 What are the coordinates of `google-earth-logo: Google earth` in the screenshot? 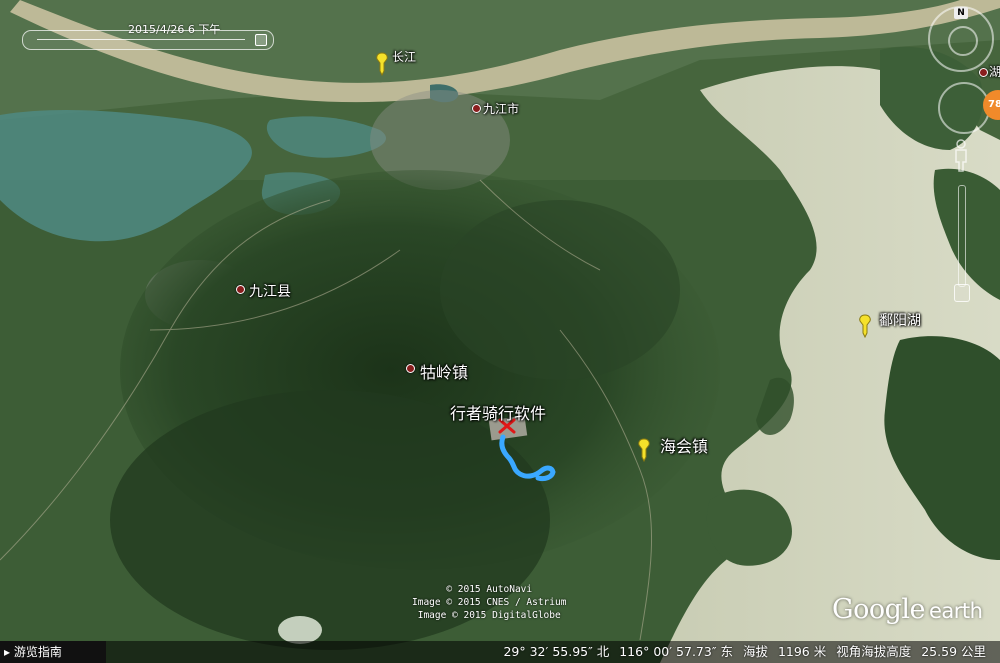 It's located at (907, 609).